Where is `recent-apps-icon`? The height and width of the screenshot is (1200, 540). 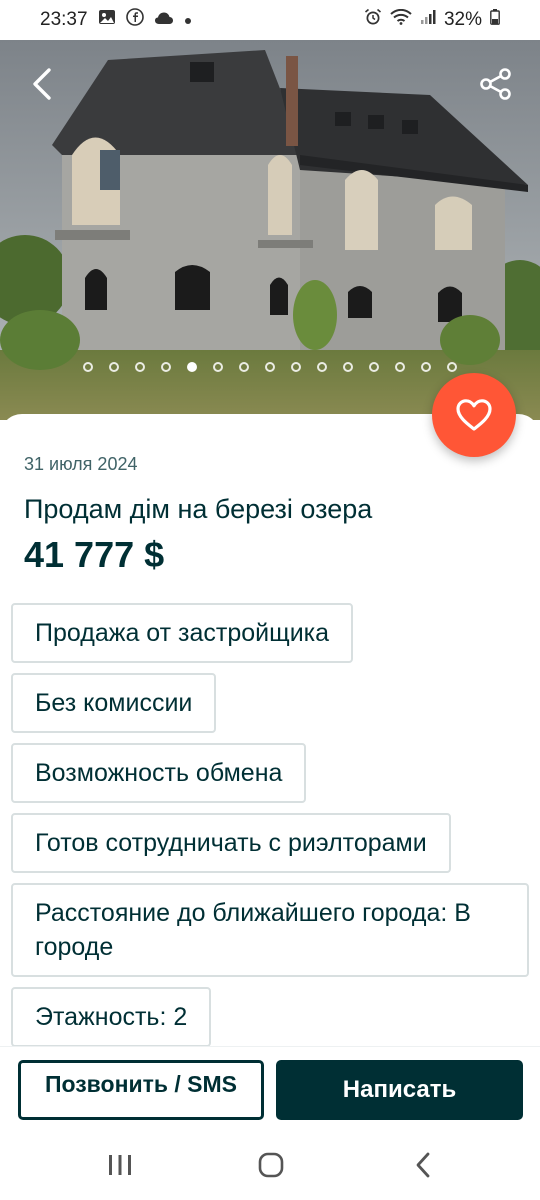
recent-apps-icon is located at coordinates (120, 1165).